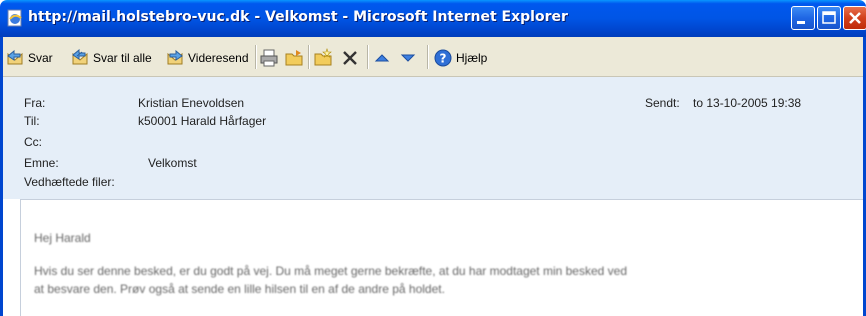 The width and height of the screenshot is (866, 316). I want to click on message-greeting: Hej Harald, so click(62, 238).